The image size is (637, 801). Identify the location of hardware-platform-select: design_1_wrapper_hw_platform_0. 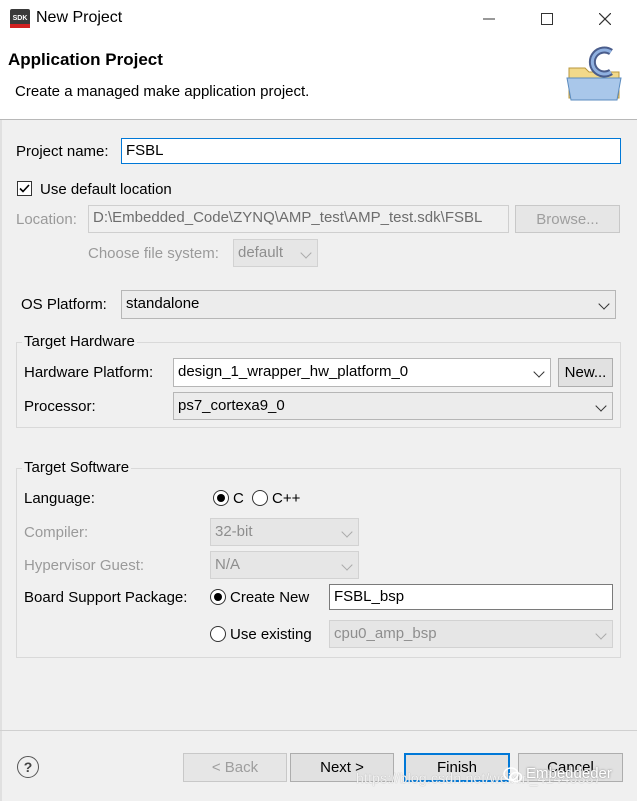
(362, 372).